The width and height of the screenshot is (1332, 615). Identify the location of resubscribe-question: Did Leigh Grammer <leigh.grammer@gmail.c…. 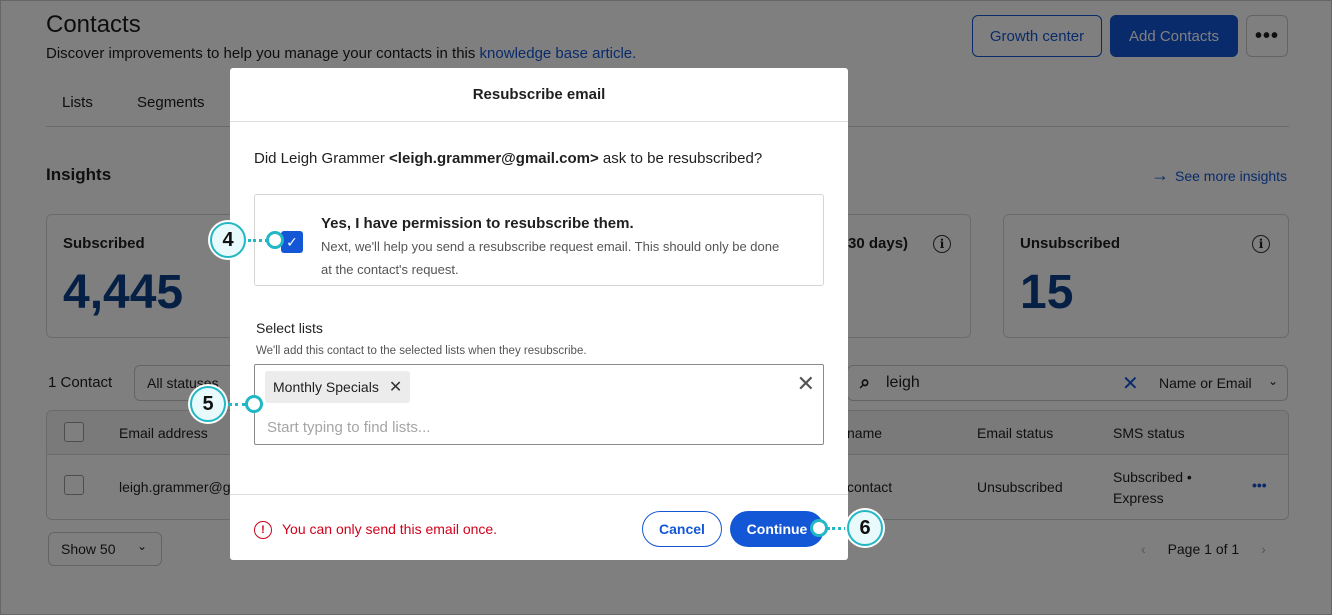
(508, 158).